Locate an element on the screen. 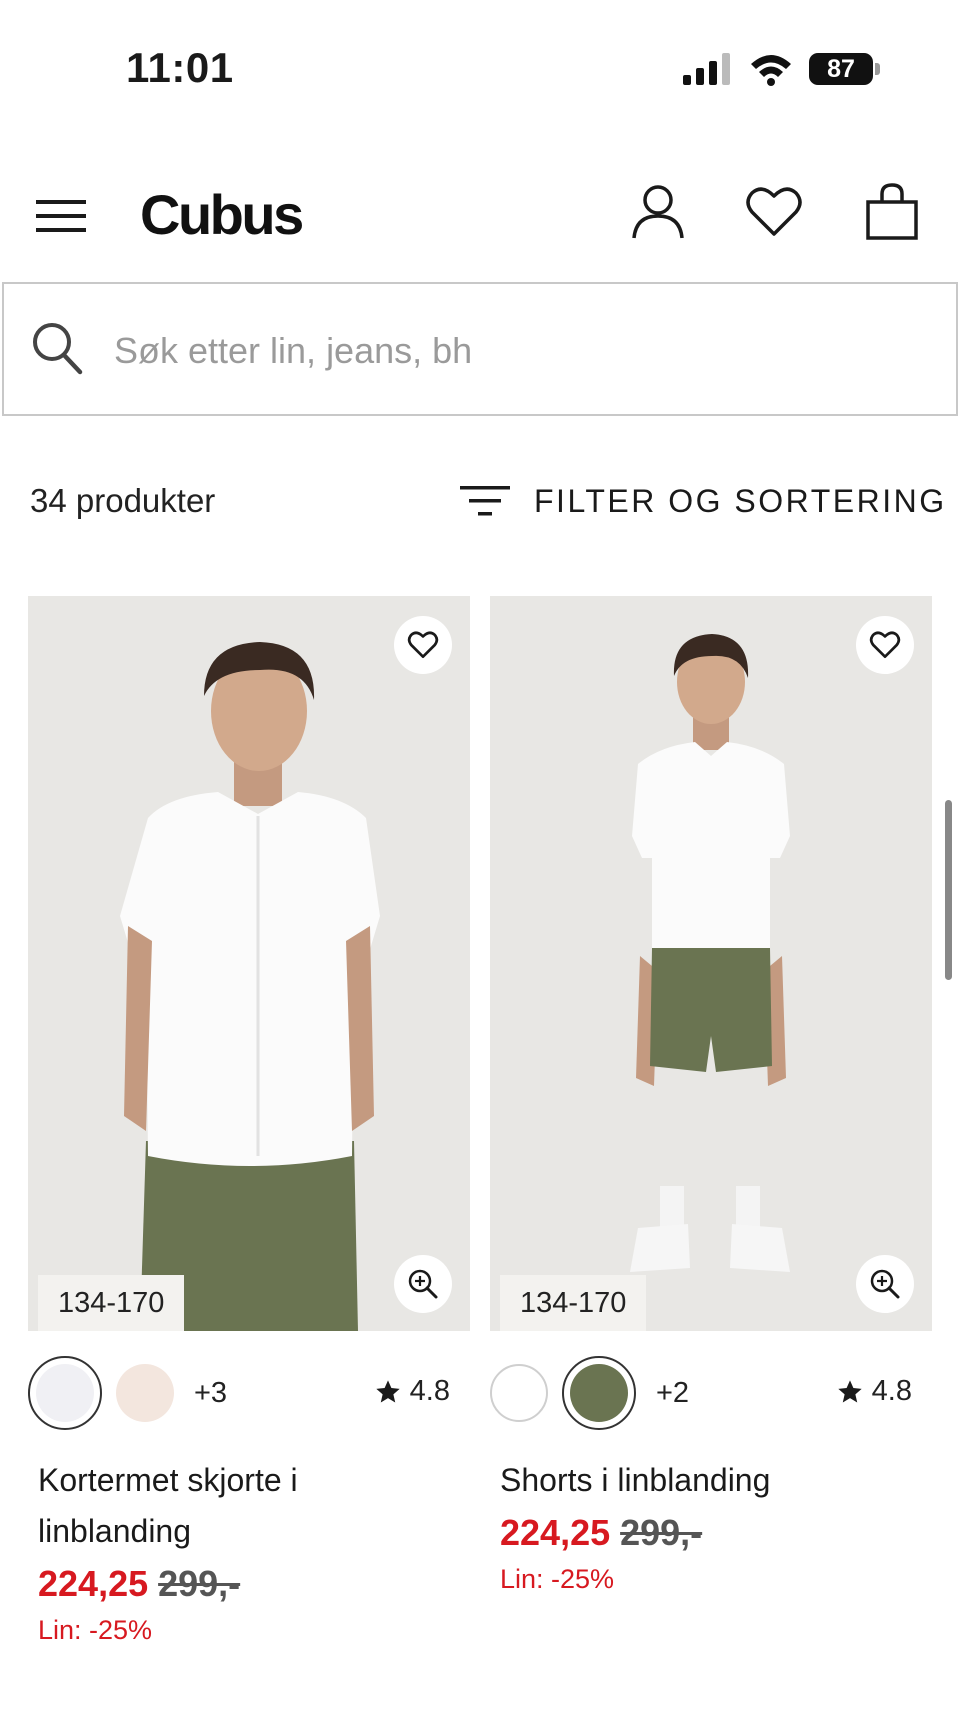  product-count: 34 produkter is located at coordinates (123, 500).